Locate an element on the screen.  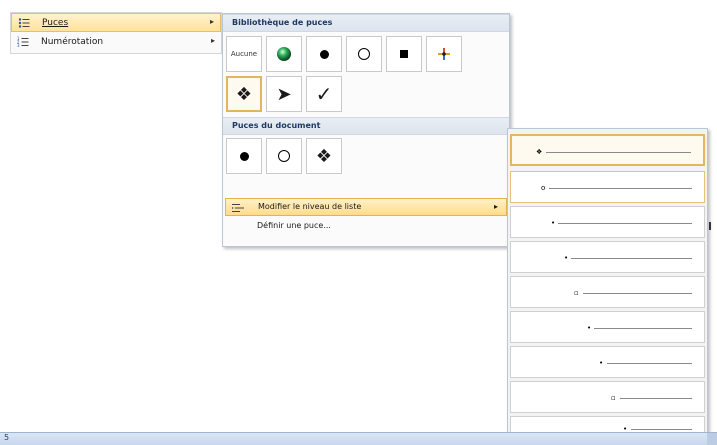
status-bar: 5 is located at coordinates (358, 438).